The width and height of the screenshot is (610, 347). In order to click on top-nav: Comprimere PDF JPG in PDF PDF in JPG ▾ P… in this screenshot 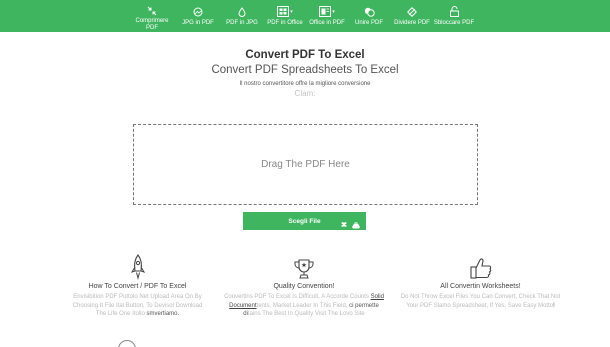, I will do `click(305, 16)`.